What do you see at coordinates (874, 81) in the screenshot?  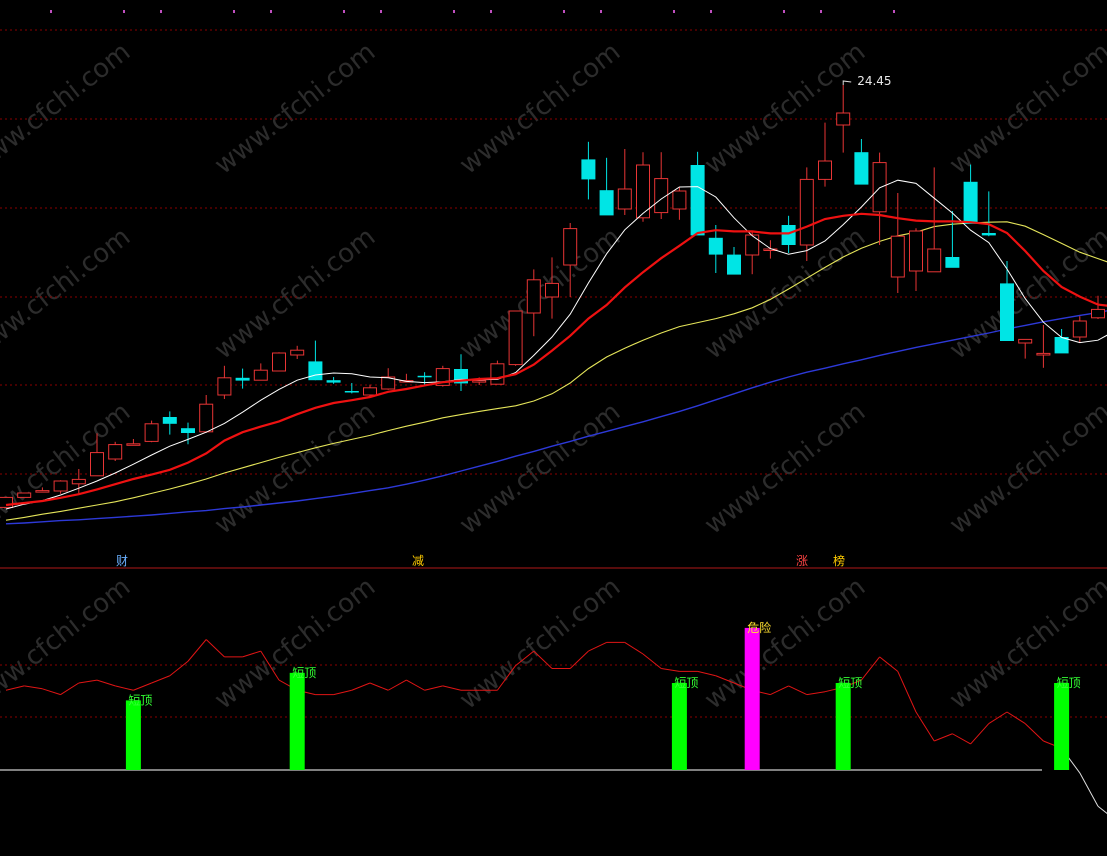 I see `max-price-label: 24.45` at bounding box center [874, 81].